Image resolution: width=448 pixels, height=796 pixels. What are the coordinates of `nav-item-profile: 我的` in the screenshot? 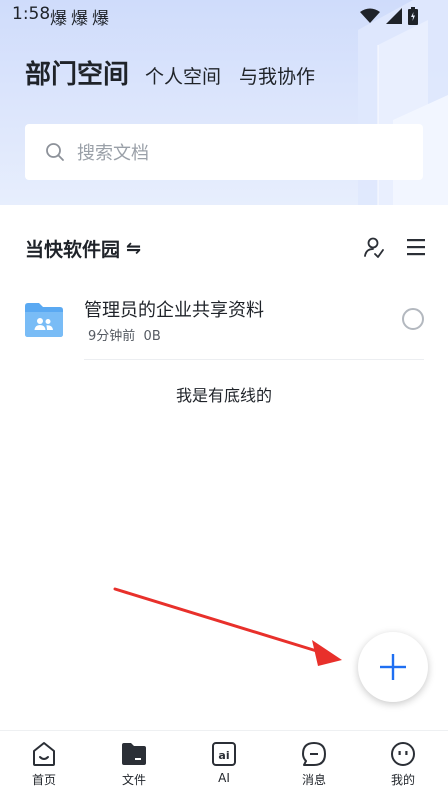 It's located at (403, 763).